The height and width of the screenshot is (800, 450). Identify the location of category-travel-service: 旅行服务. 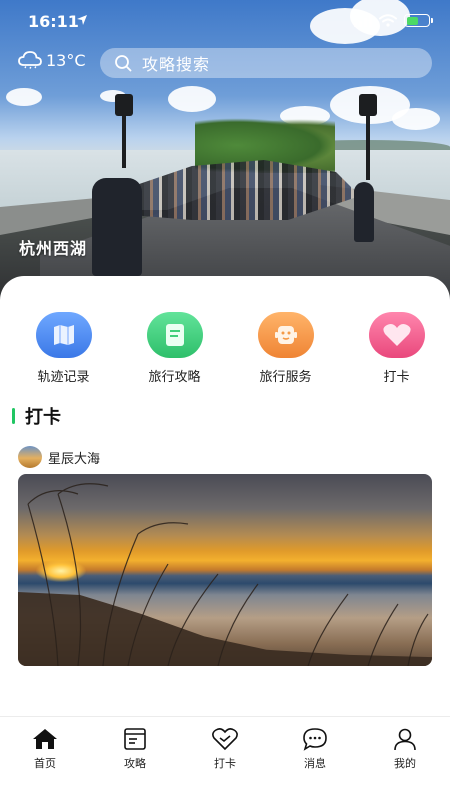
(285, 348).